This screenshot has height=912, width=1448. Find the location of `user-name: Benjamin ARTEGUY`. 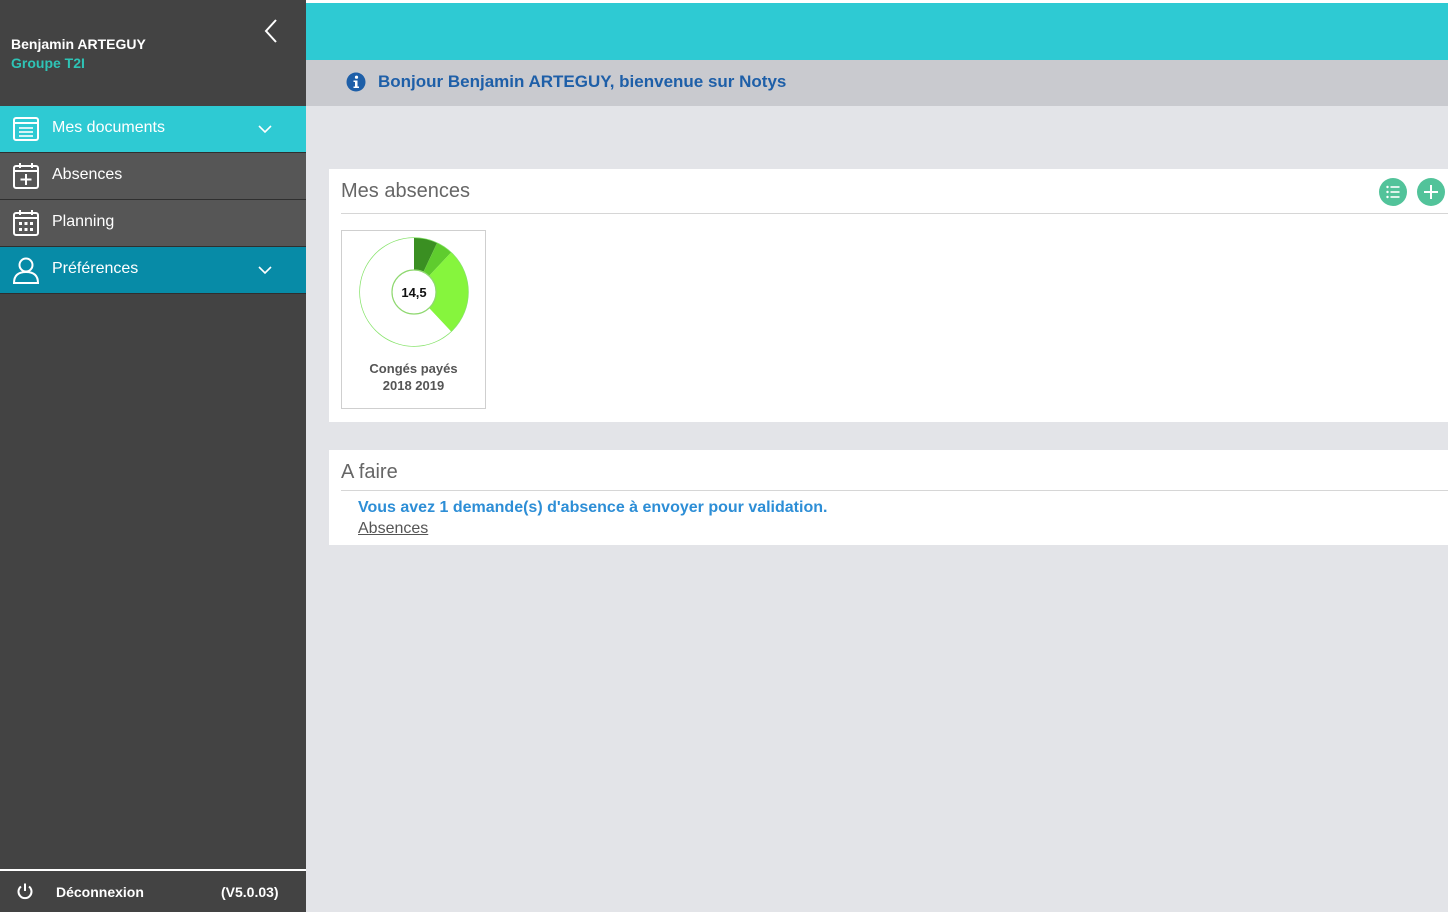

user-name: Benjamin ARTEGUY is located at coordinates (78, 44).